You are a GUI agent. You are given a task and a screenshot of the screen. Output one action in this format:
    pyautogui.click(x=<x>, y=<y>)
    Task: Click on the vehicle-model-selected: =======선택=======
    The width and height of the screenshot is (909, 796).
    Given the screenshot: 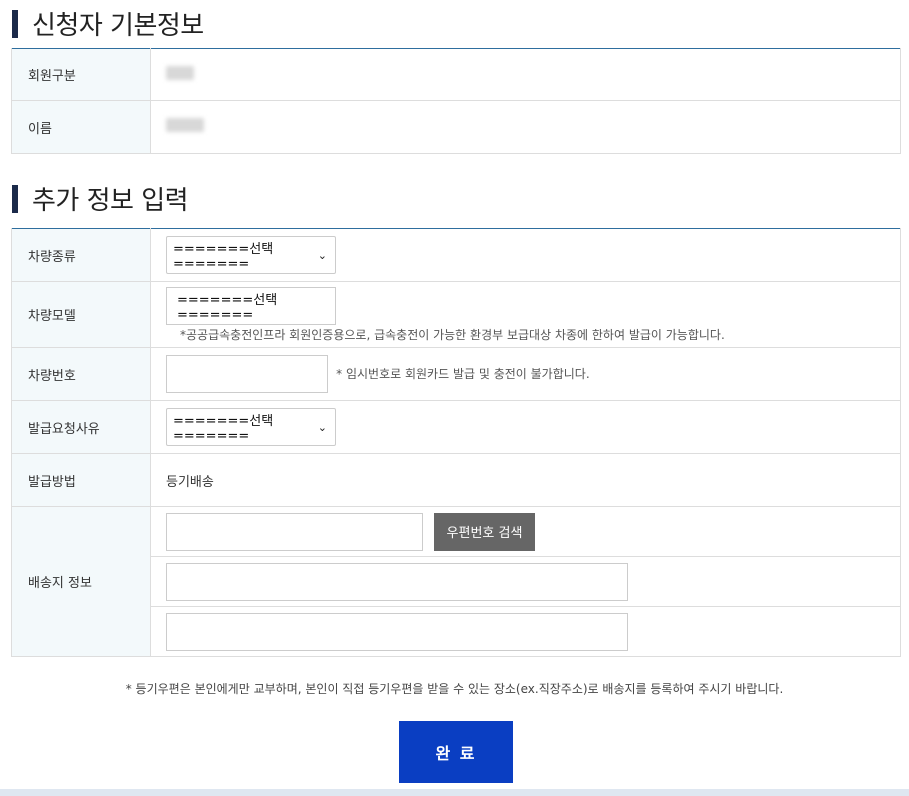 What is the action you would take?
    pyautogui.click(x=227, y=307)
    